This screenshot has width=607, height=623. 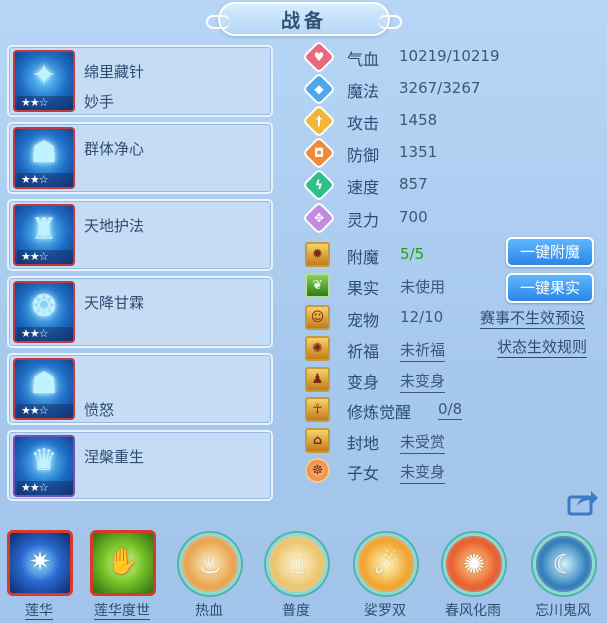 I want to click on status-value: 未受赏, so click(x=423, y=442).